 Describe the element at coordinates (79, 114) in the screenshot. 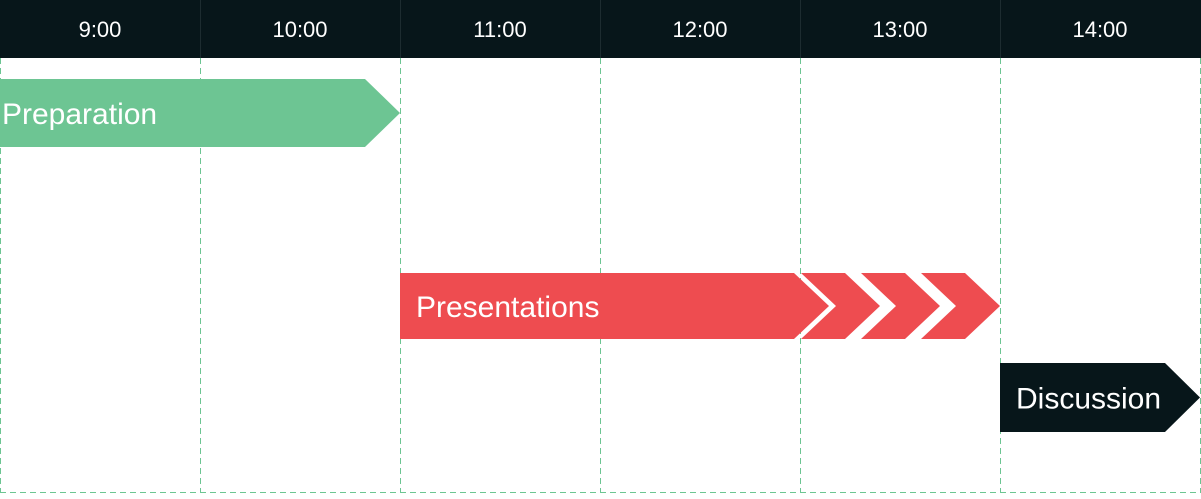

I see `task-label-preparation: Preparation` at that location.